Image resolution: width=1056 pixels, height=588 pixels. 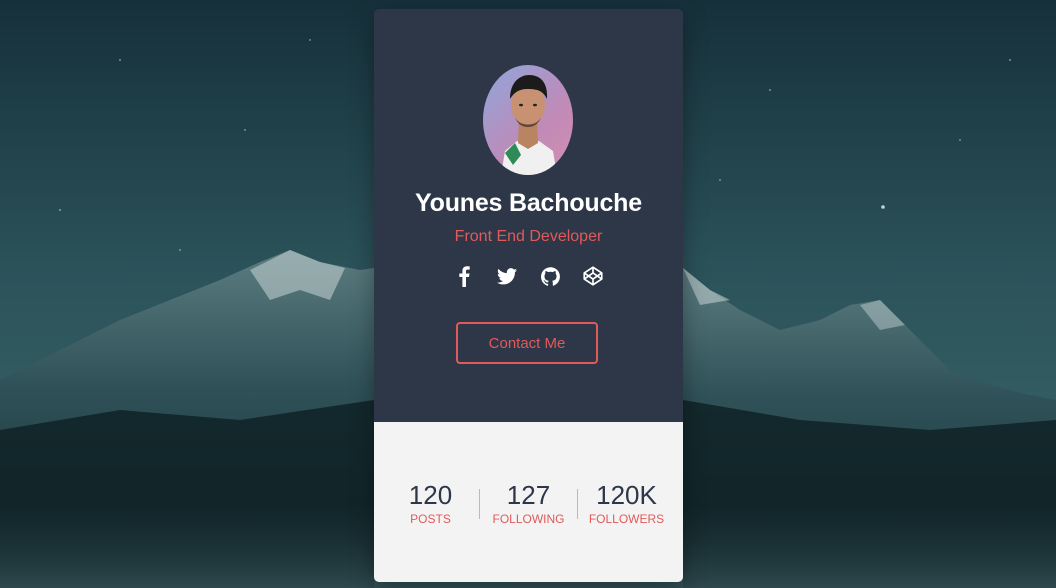 I want to click on user-photo-icon, so click(x=529, y=125).